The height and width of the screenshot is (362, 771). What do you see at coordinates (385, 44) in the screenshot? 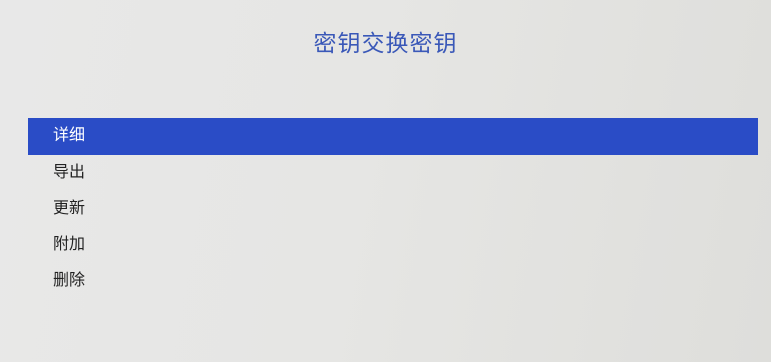
I see `page-title: 密钥交换密钥` at bounding box center [385, 44].